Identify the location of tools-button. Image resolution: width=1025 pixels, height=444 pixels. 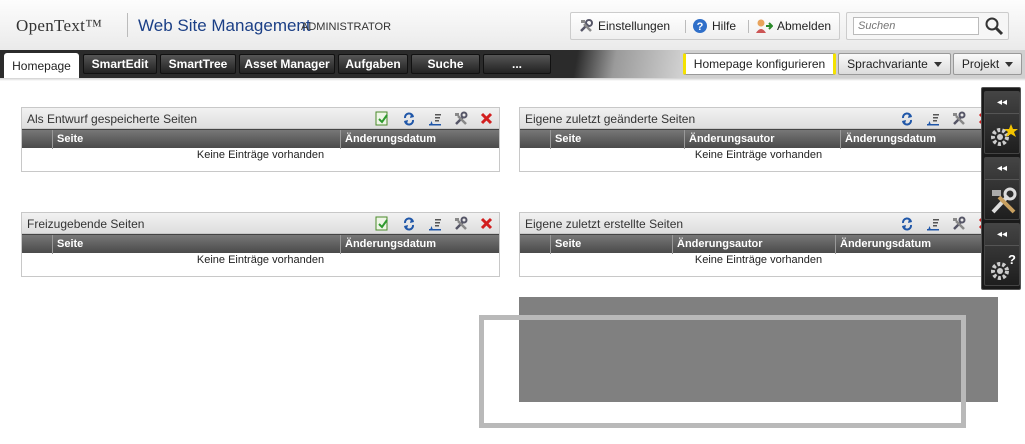
(1003, 201).